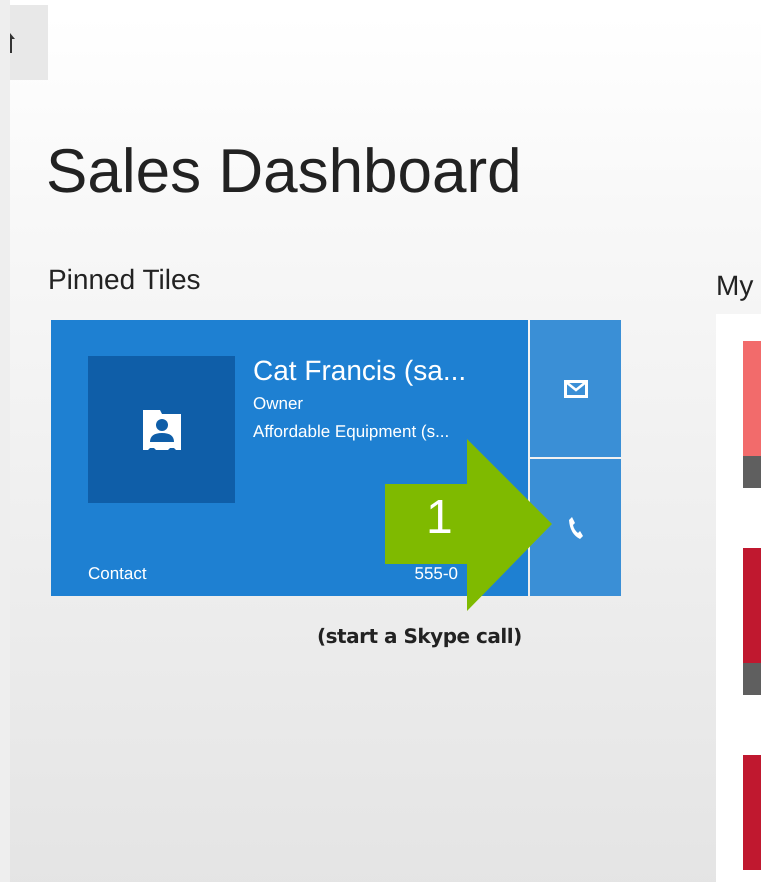  What do you see at coordinates (420, 636) in the screenshot?
I see `callout-caption: (start a Skype call)` at bounding box center [420, 636].